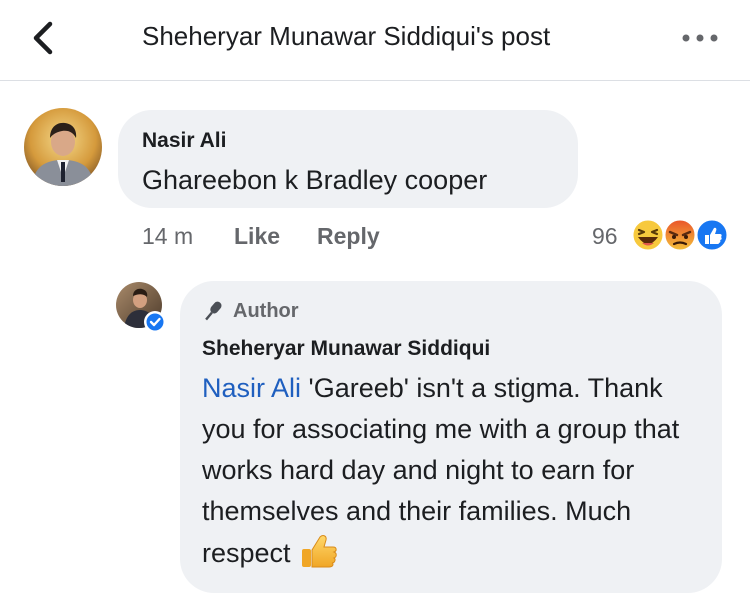  I want to click on more-options-button, so click(700, 38).